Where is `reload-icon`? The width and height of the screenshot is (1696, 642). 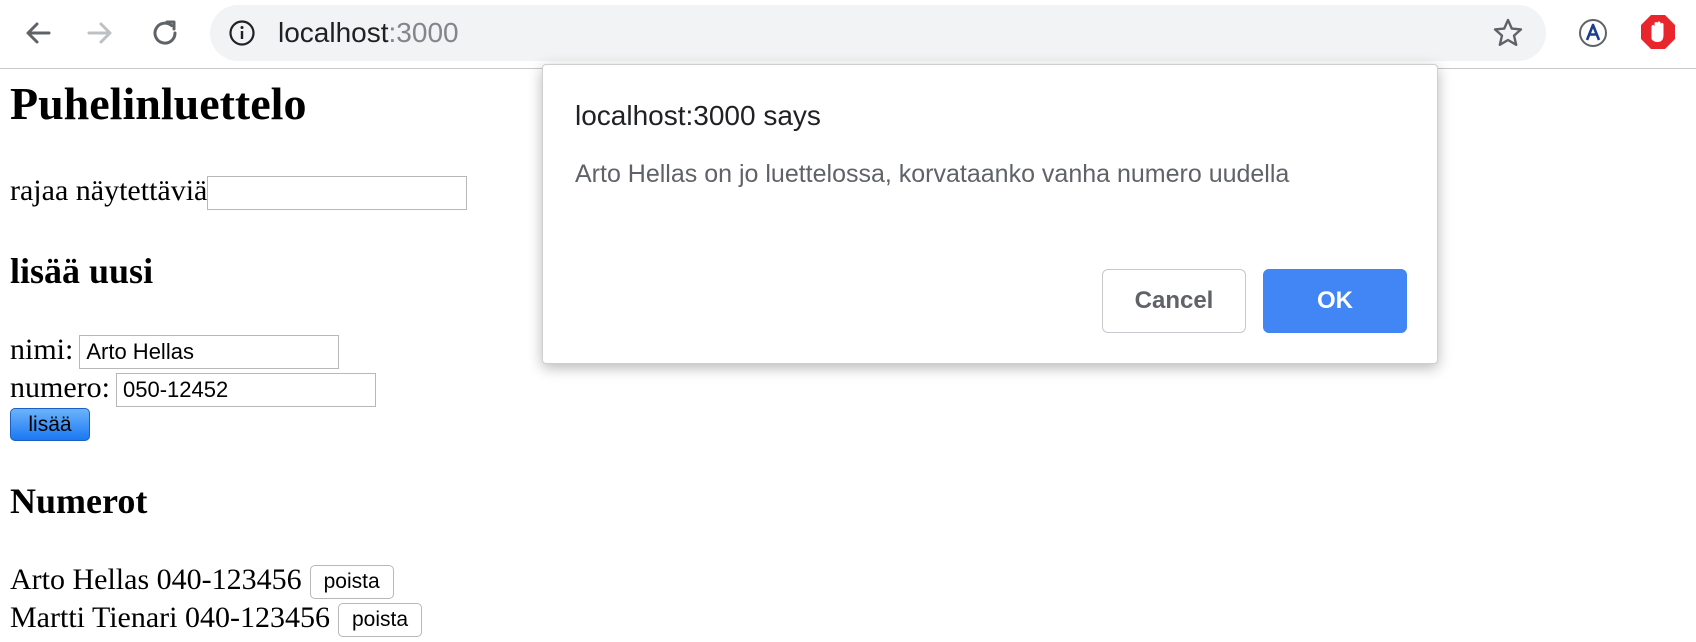
reload-icon is located at coordinates (165, 33).